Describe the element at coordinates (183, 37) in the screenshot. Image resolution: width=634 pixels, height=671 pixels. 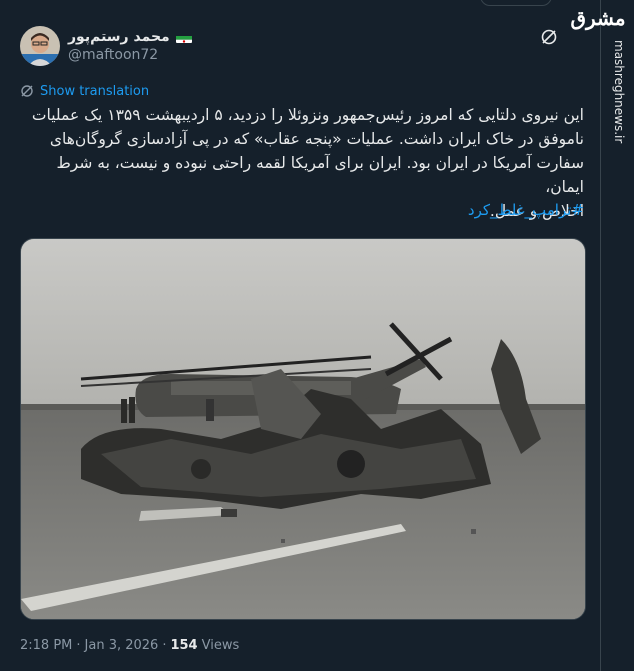
I see `iran-flag-icon` at that location.